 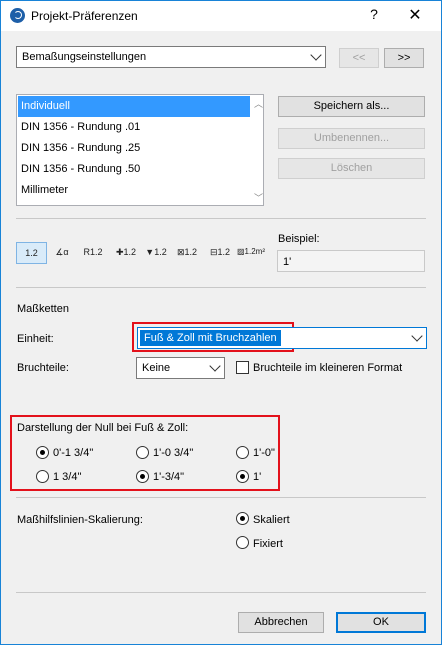 What do you see at coordinates (134, 106) in the screenshot?
I see `list-item: Individuell` at bounding box center [134, 106].